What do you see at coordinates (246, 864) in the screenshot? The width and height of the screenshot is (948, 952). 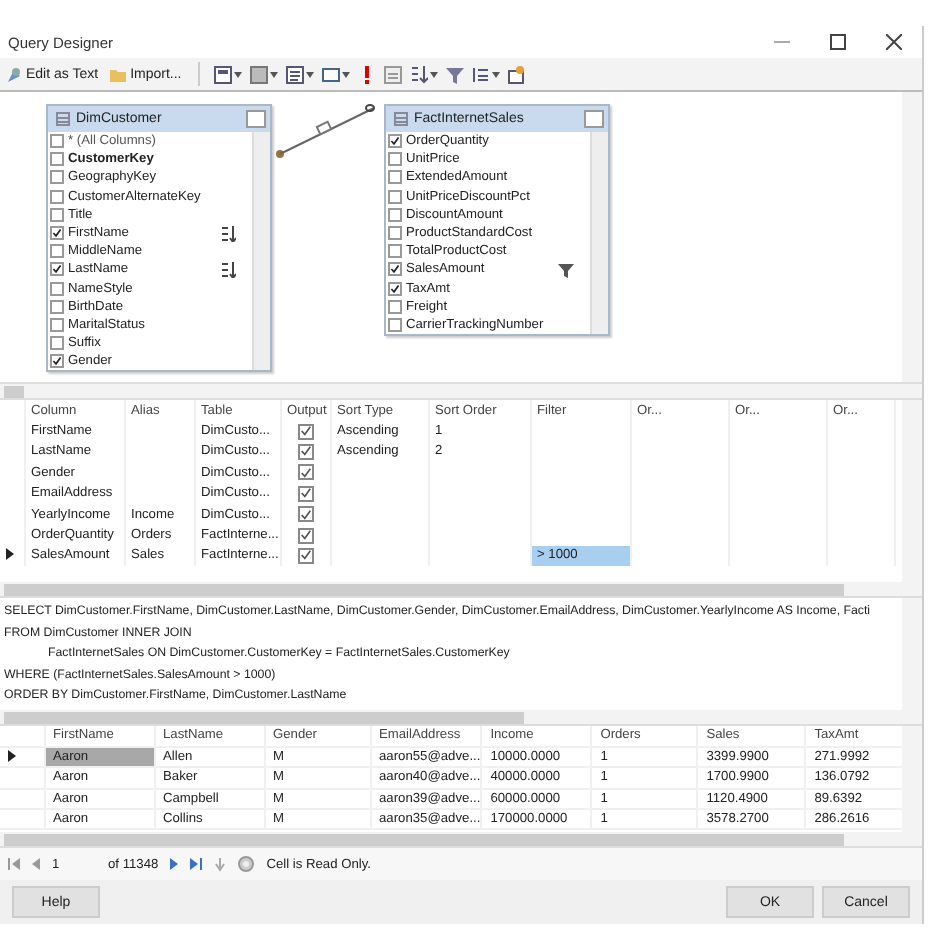 I see `cancel-record-icon` at bounding box center [246, 864].